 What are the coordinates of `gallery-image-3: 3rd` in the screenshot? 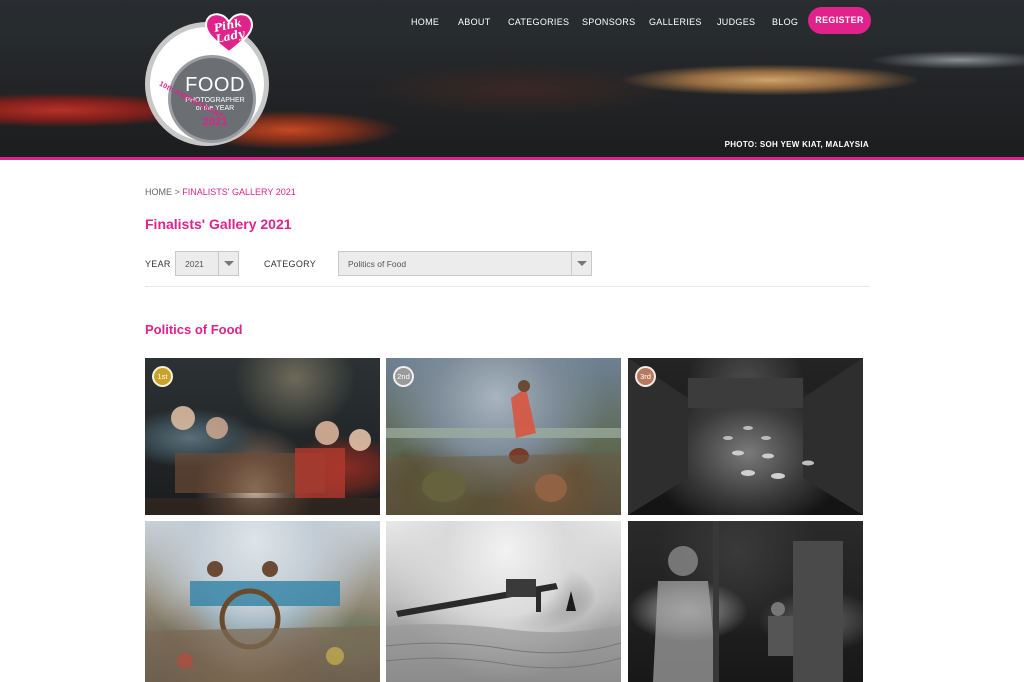 It's located at (745, 436).